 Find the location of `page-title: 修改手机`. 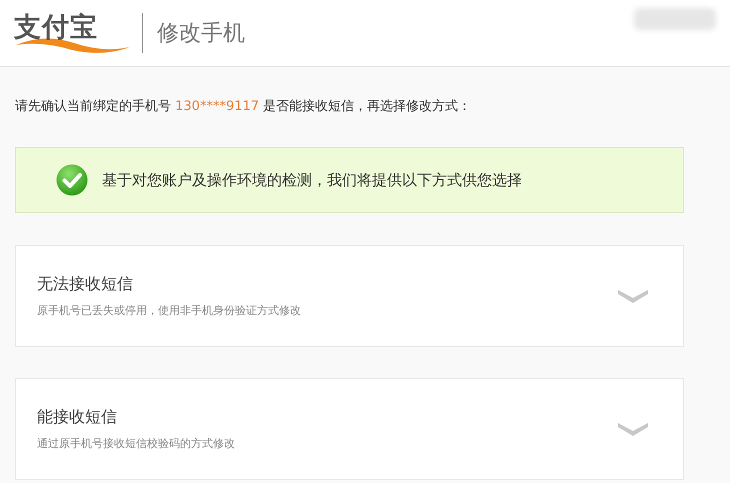

page-title: 修改手机 is located at coordinates (201, 34).